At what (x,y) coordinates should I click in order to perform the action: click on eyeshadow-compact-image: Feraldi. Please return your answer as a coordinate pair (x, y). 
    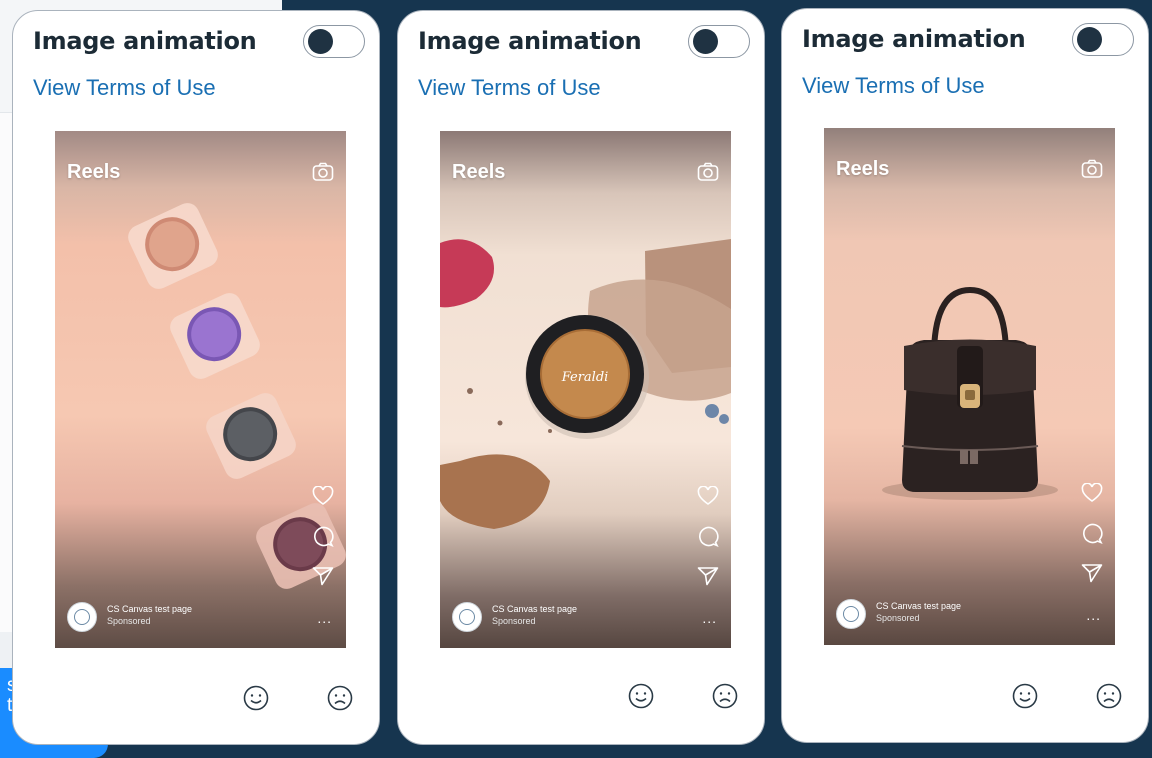
    Looking at the image, I should click on (585, 384).